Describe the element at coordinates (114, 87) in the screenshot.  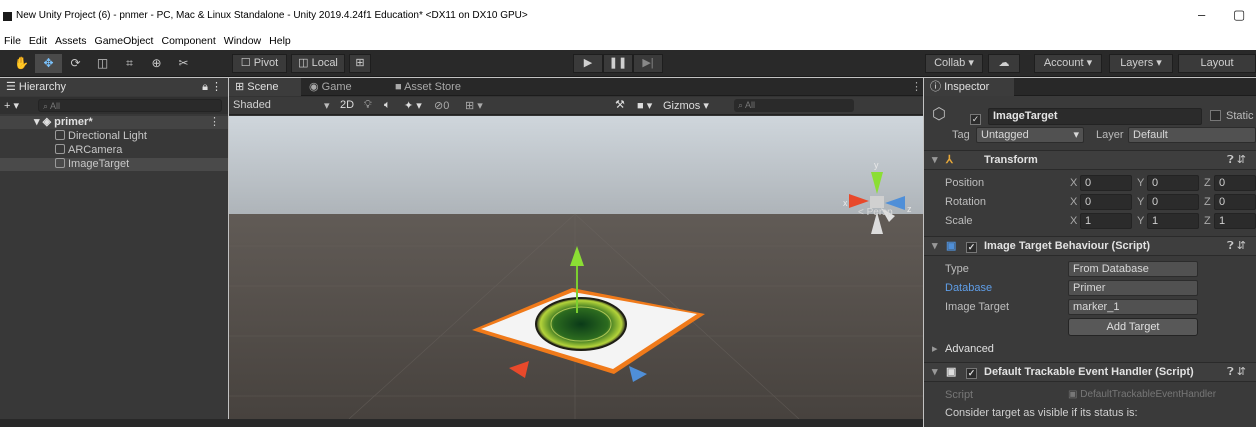
I see `tab-hierarchy: ☰ Hierarchy 🔒︎ ⋮` at that location.